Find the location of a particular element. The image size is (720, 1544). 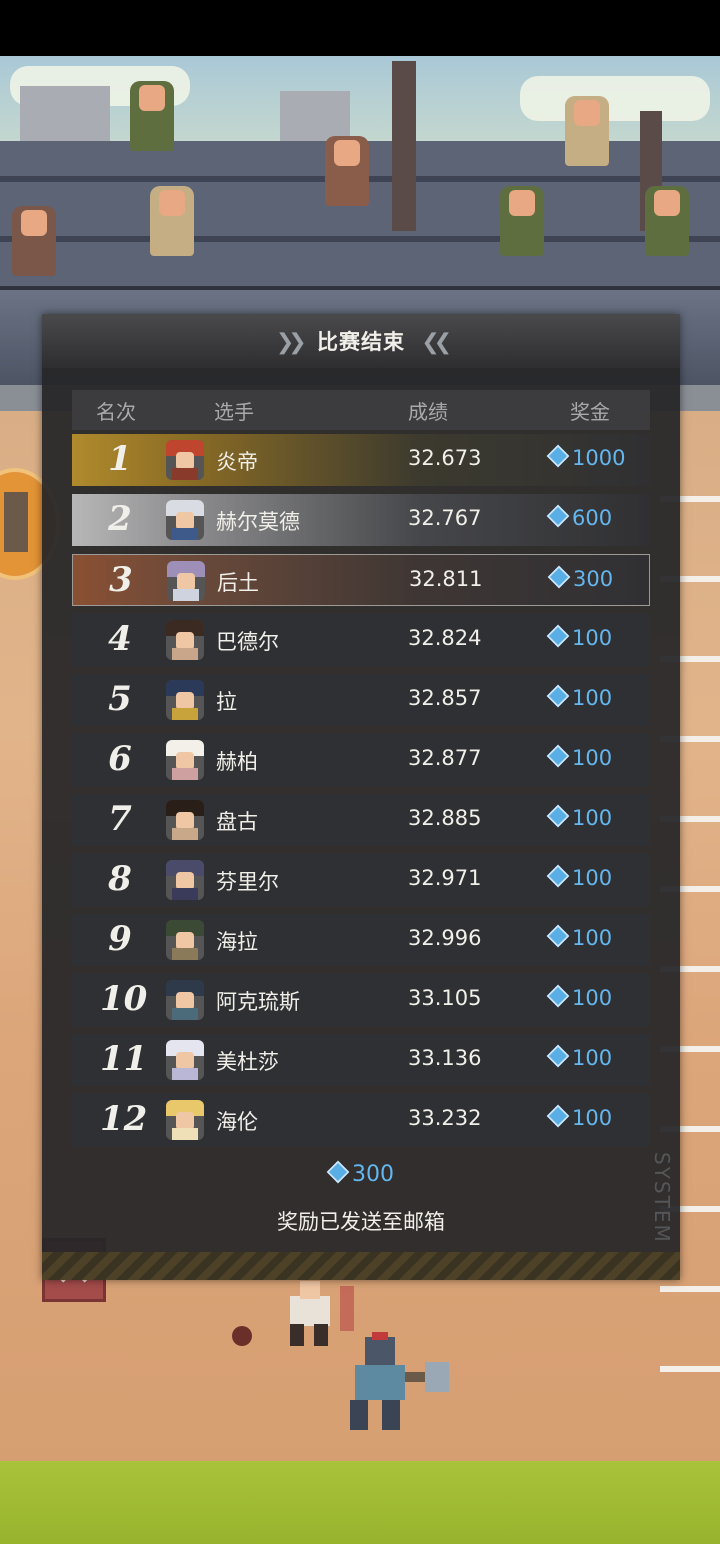

column-headers: 名次 选手 成绩 奖金 is located at coordinates (361, 410).